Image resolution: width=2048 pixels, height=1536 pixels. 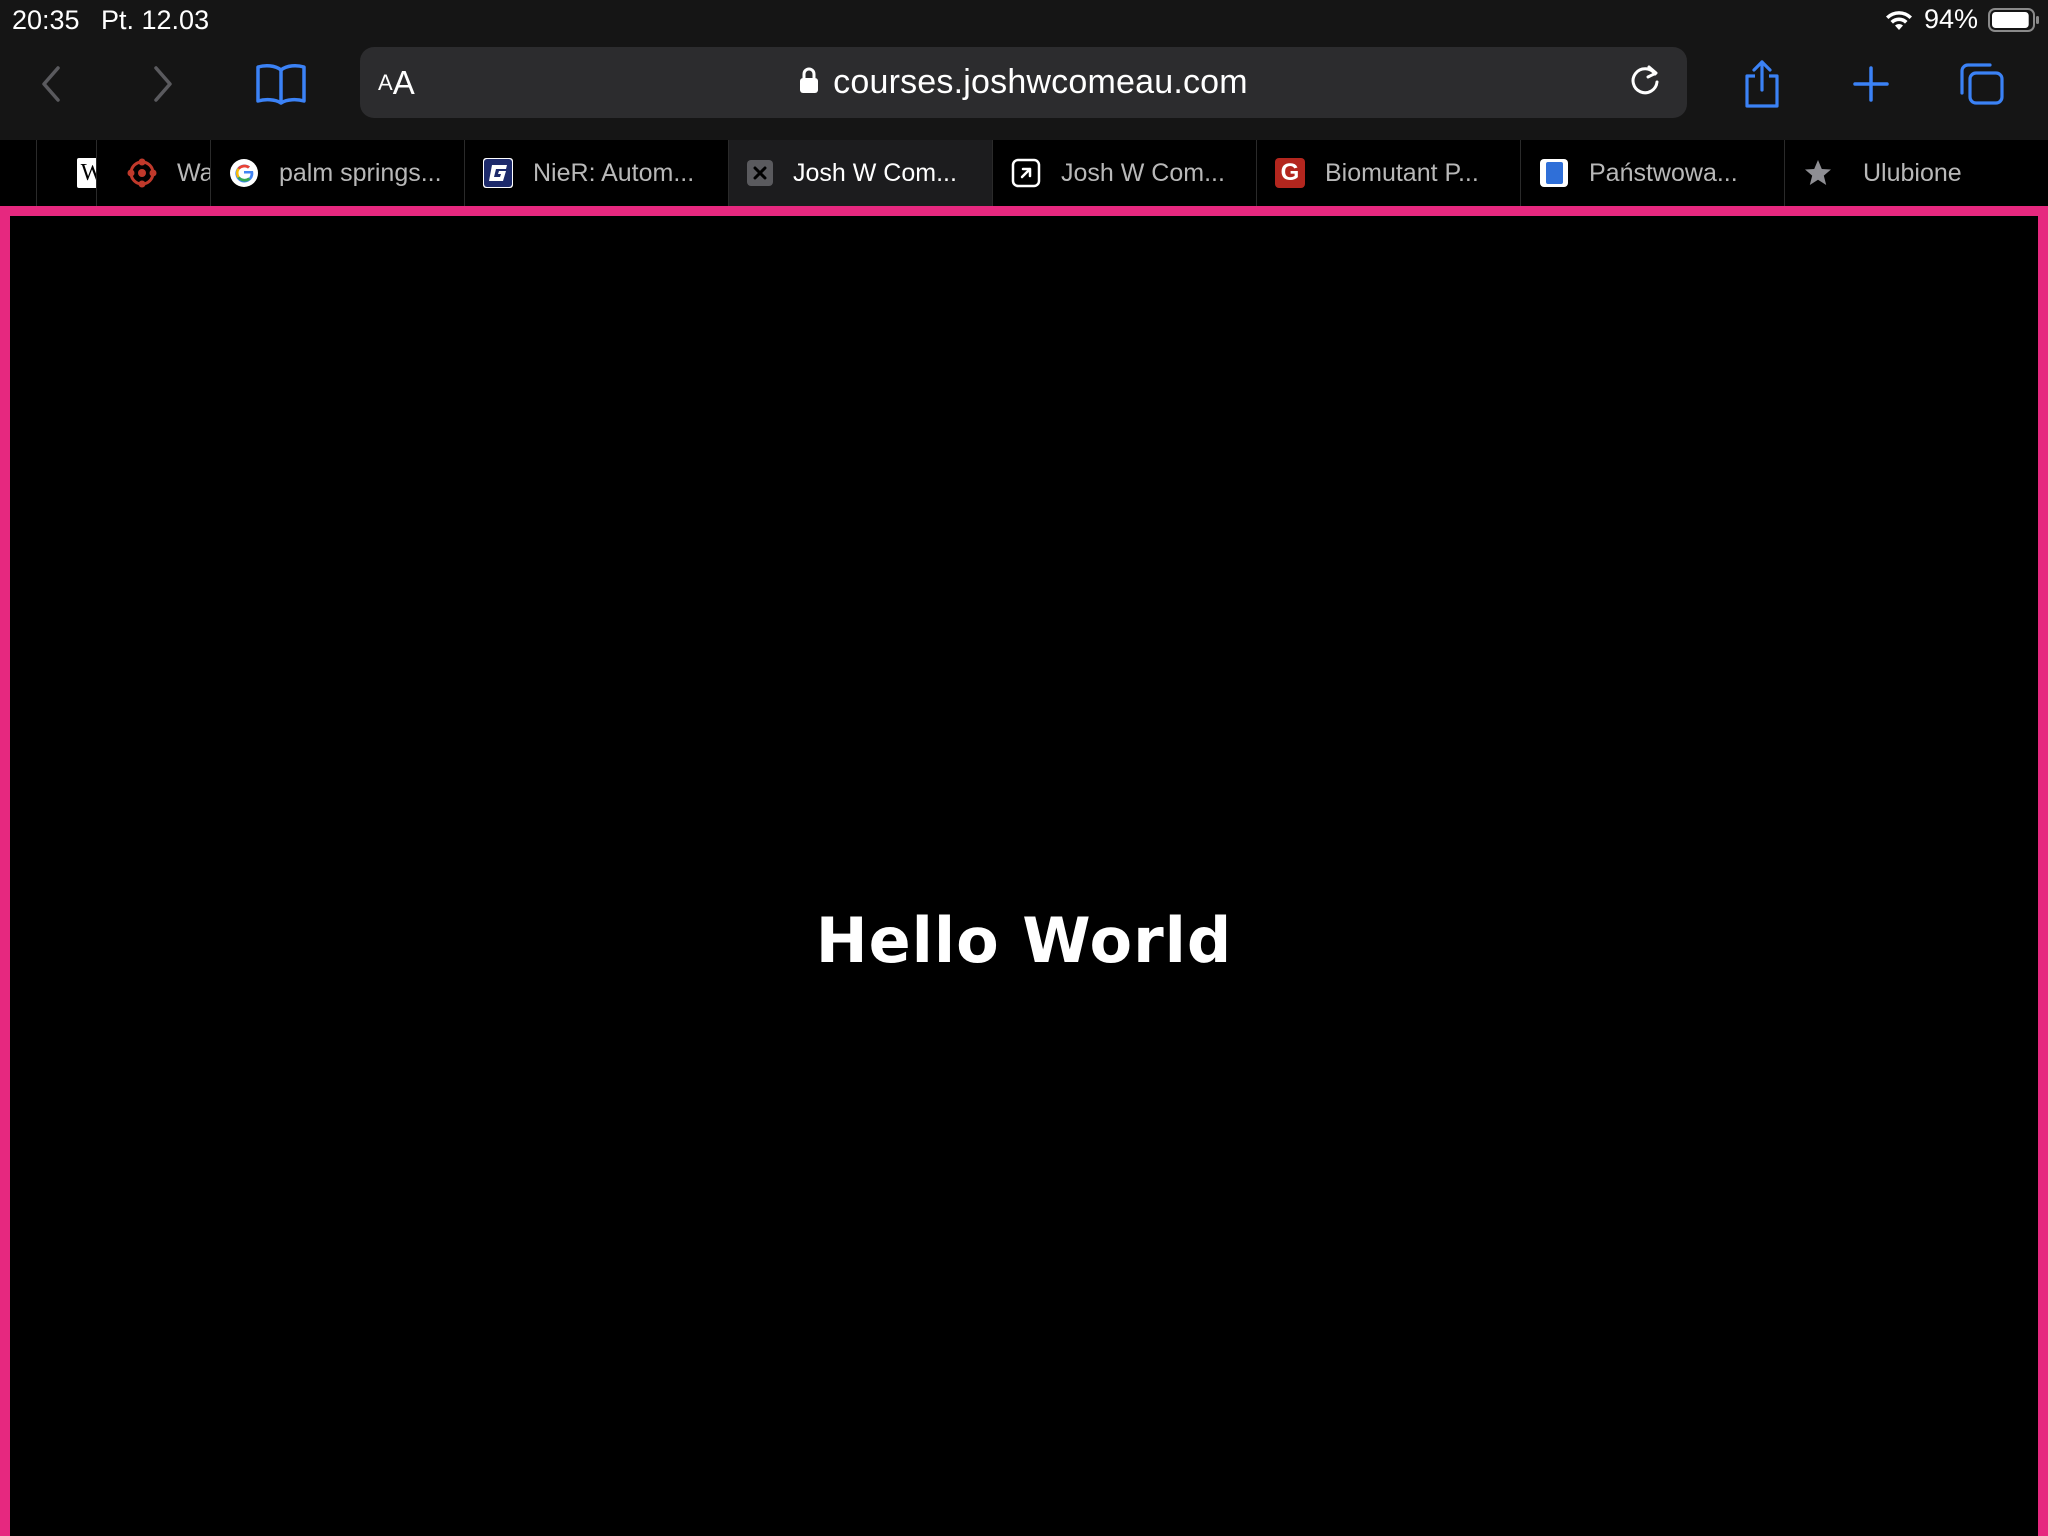 I want to click on g-red-icon: G, so click(x=1290, y=173).